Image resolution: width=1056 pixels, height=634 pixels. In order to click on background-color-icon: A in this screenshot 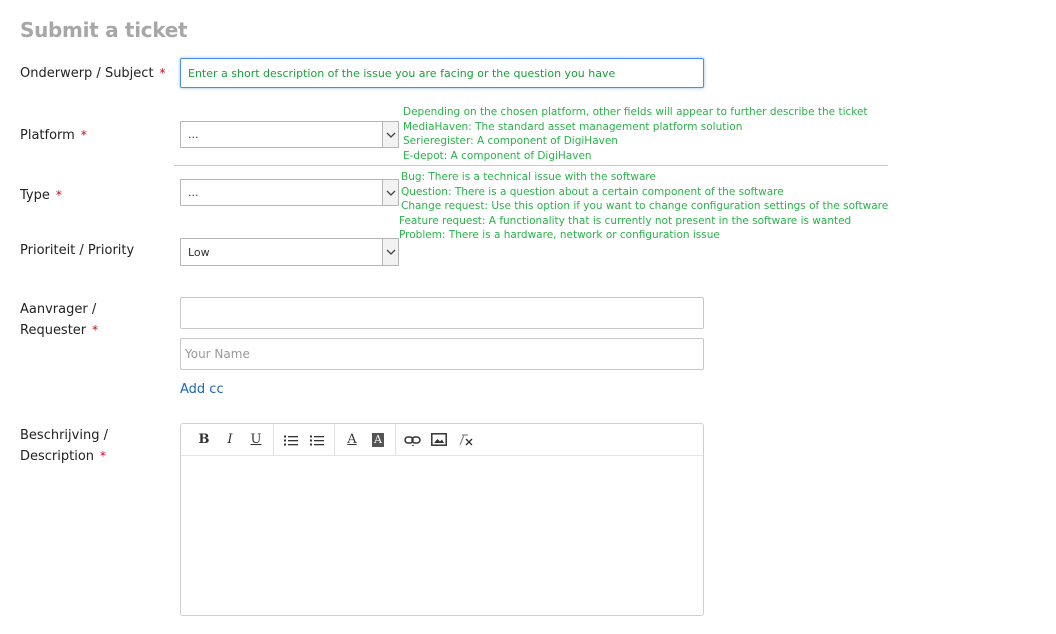, I will do `click(378, 439)`.